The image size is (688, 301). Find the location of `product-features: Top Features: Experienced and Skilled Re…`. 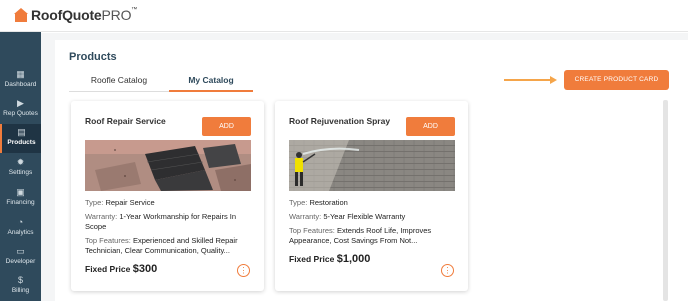

product-features: Top Features: Experienced and Skilled Re… is located at coordinates (161, 245).